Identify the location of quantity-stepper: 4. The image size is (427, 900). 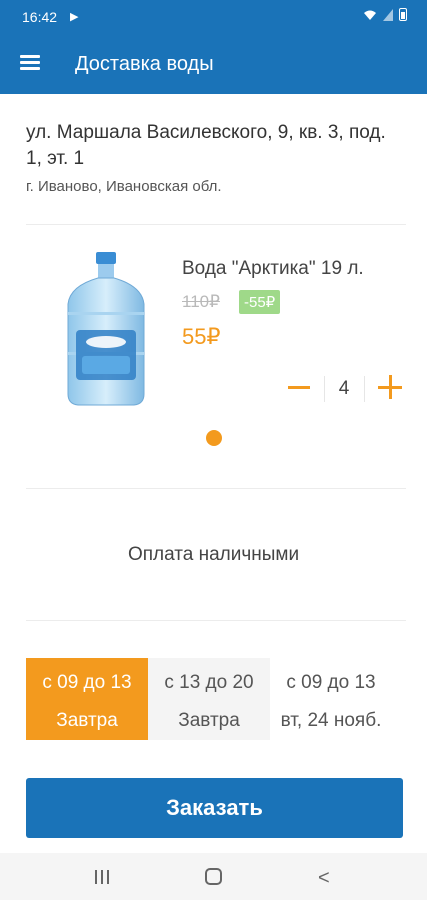
(344, 388).